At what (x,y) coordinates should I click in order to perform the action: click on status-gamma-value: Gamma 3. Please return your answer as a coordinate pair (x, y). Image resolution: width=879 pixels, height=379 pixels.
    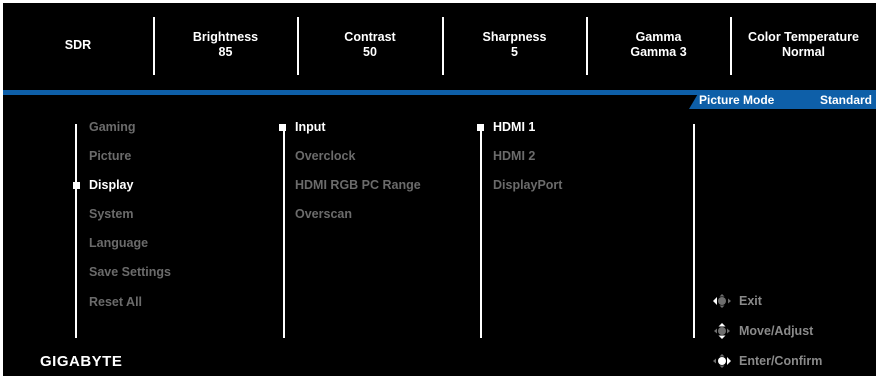
    Looking at the image, I should click on (658, 52).